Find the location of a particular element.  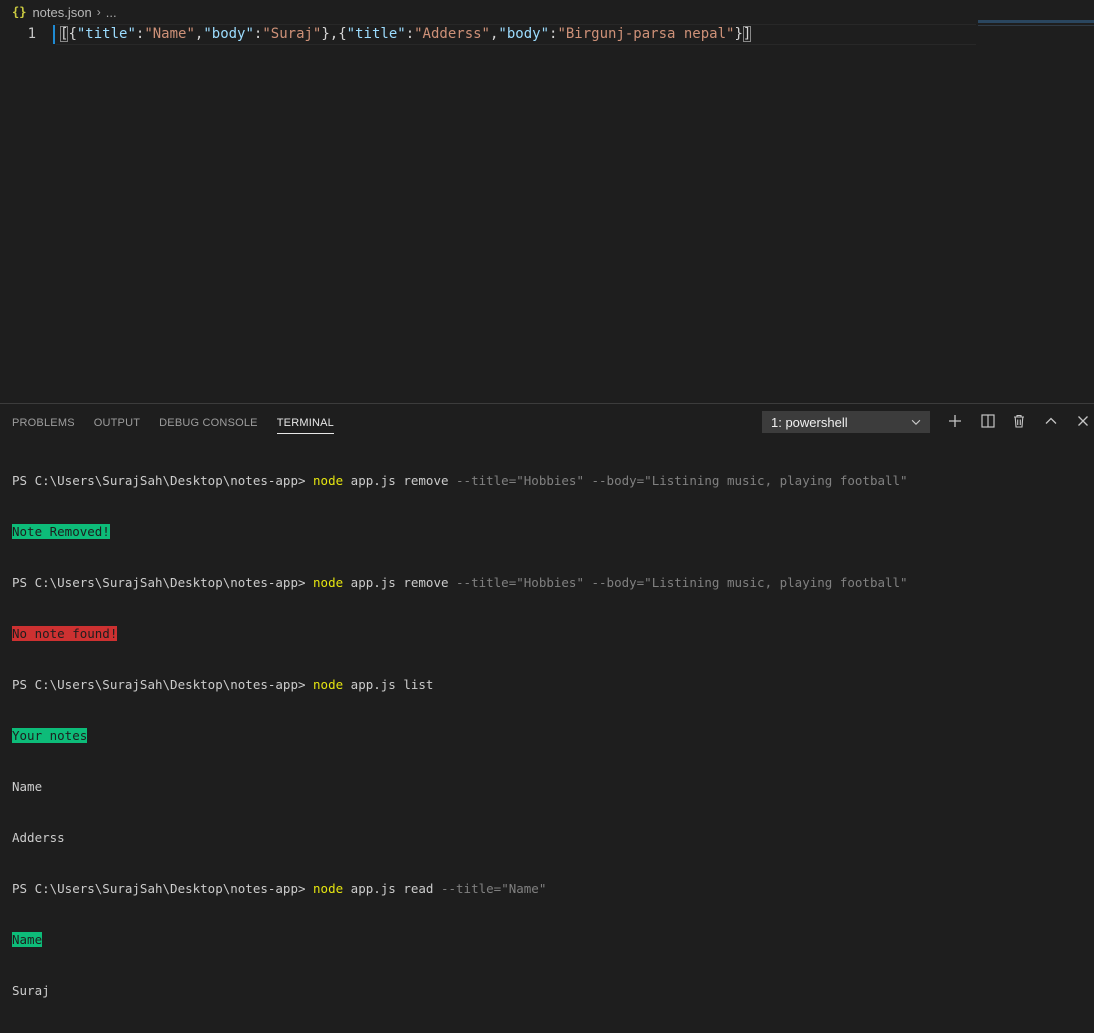

trash-icon is located at coordinates (1019, 421).